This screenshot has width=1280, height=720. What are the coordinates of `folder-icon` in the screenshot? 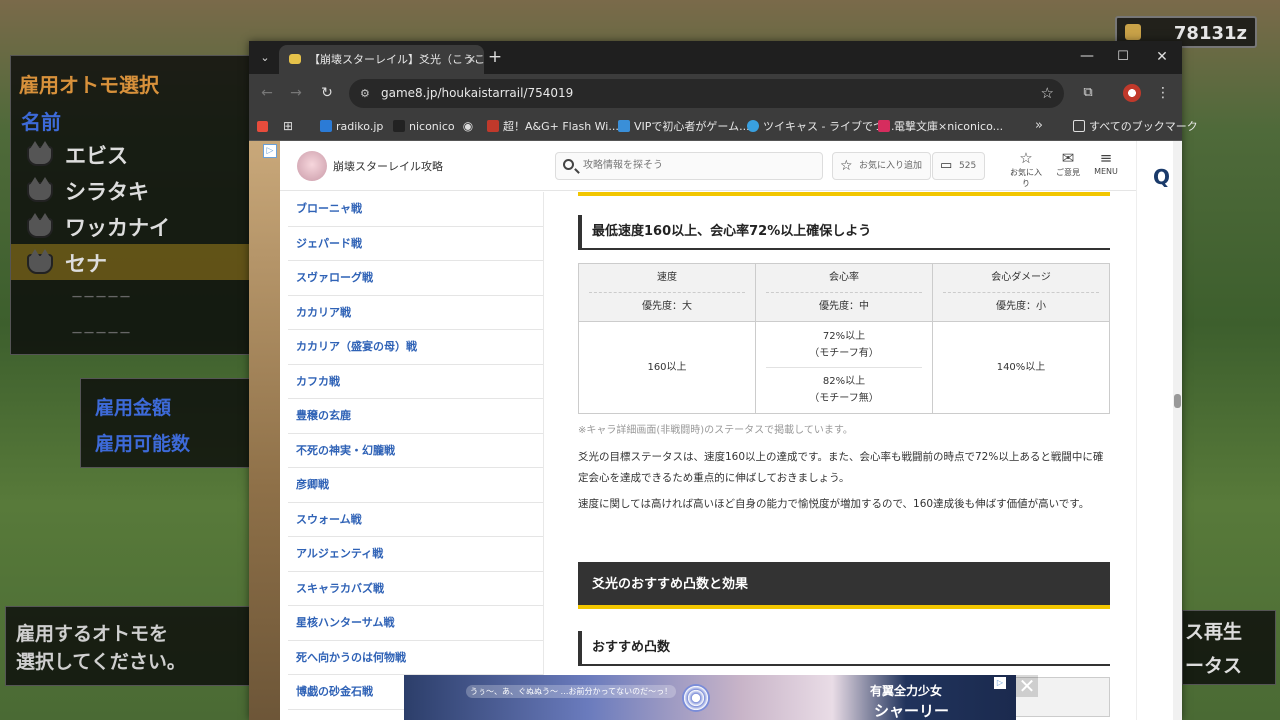 It's located at (1079, 126).